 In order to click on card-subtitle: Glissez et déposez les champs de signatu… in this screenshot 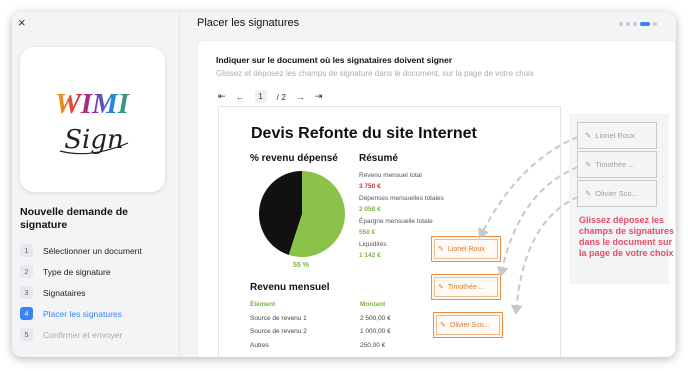, I will do `click(375, 73)`.